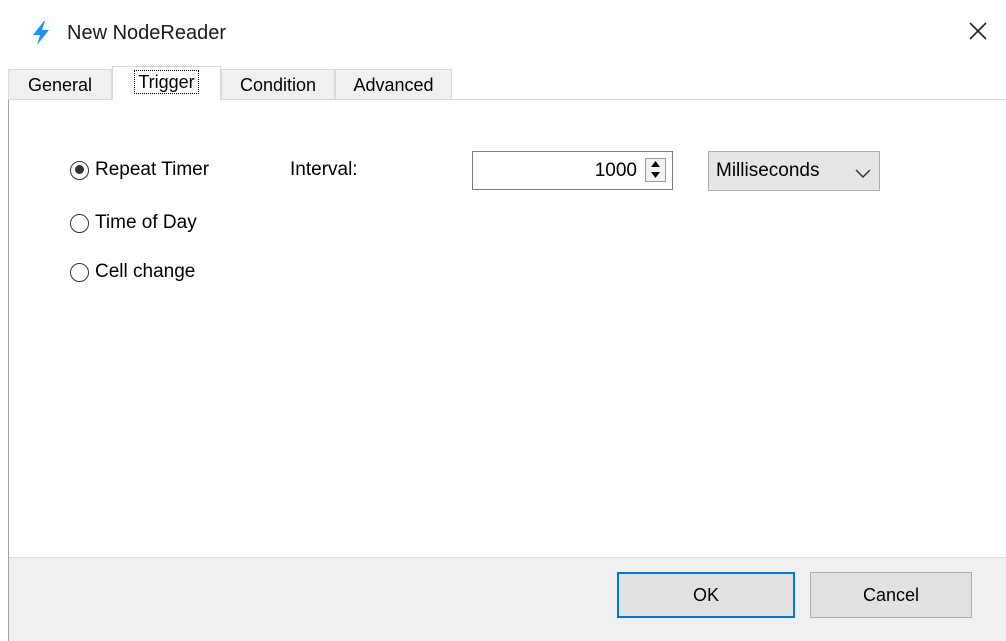  I want to click on tab-condition: Condition, so click(278, 84).